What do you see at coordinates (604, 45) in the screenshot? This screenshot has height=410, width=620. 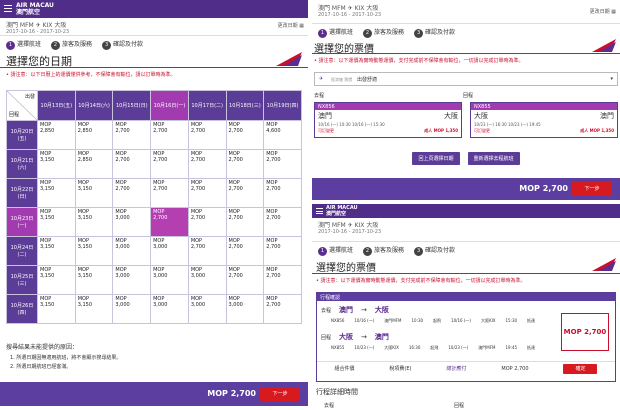 I see `tail-logo-icon` at bounding box center [604, 45].